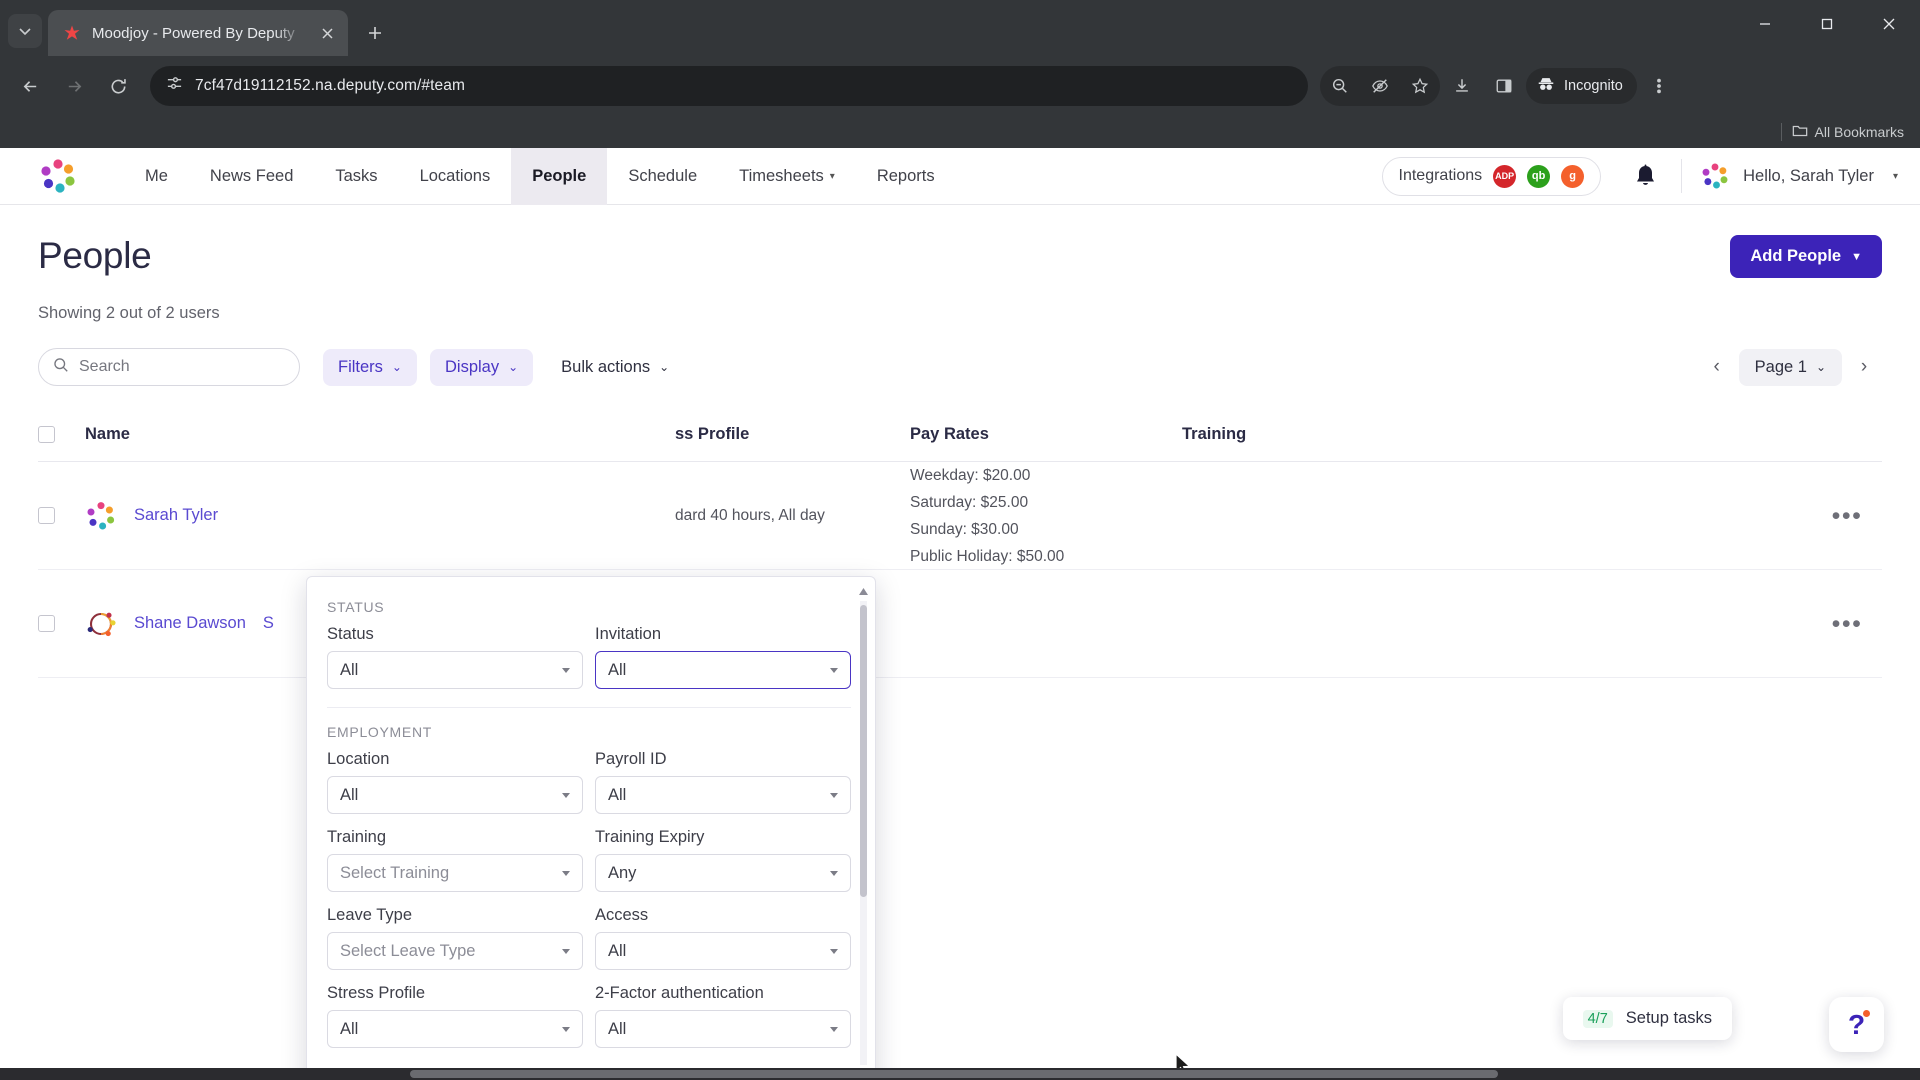 The image size is (1920, 1080). What do you see at coordinates (729, 86) in the screenshot?
I see `address-bar: 7cf47d19112152.na.deputy.com/#team` at bounding box center [729, 86].